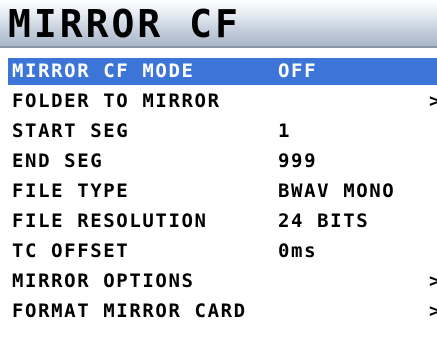 The image size is (437, 352). I want to click on menu-item-label: MIRROR OPTIONS, so click(103, 281).